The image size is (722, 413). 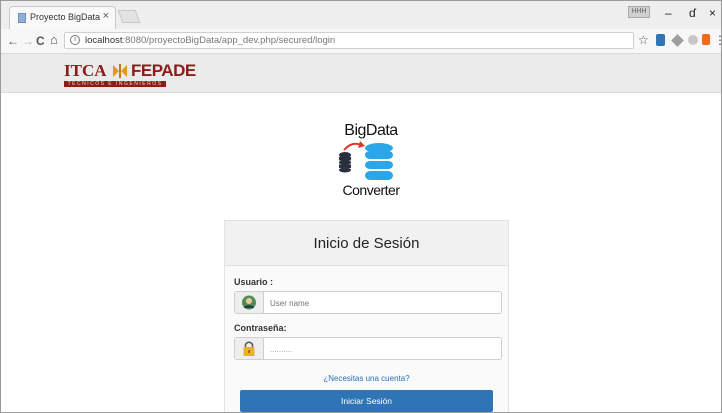 What do you see at coordinates (366, 378) in the screenshot?
I see `register-link: ¿Necesitas una cuenta?` at bounding box center [366, 378].